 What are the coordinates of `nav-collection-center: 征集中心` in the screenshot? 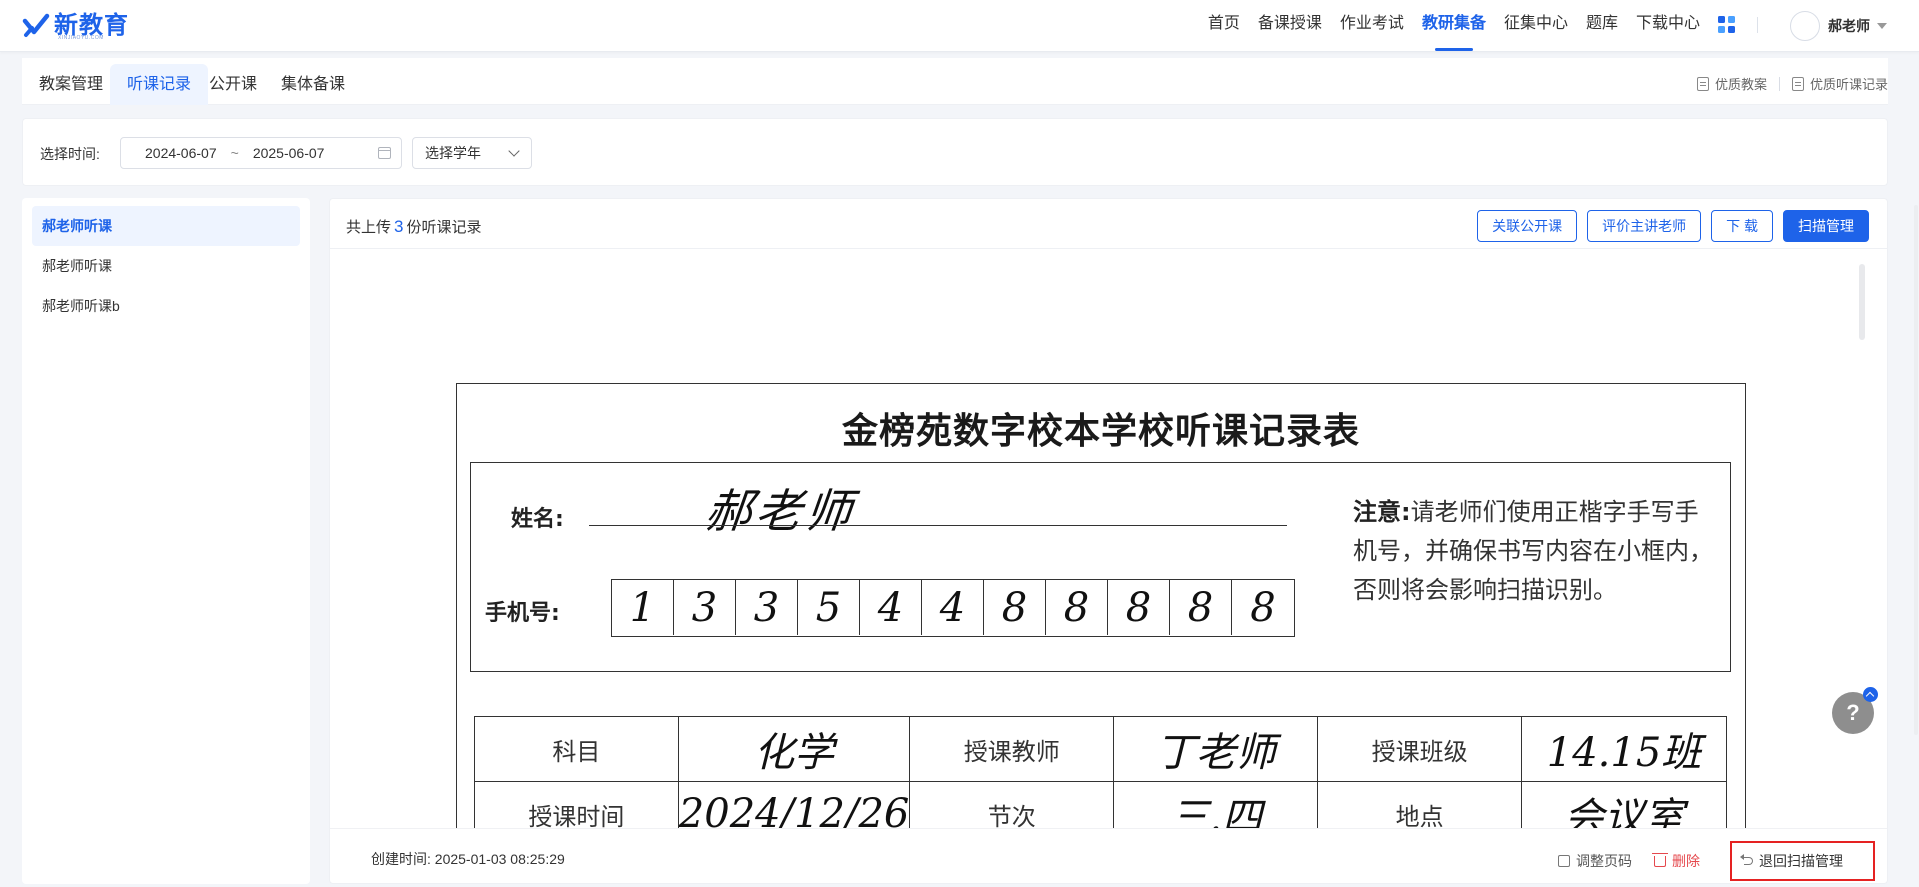 It's located at (1536, 26).